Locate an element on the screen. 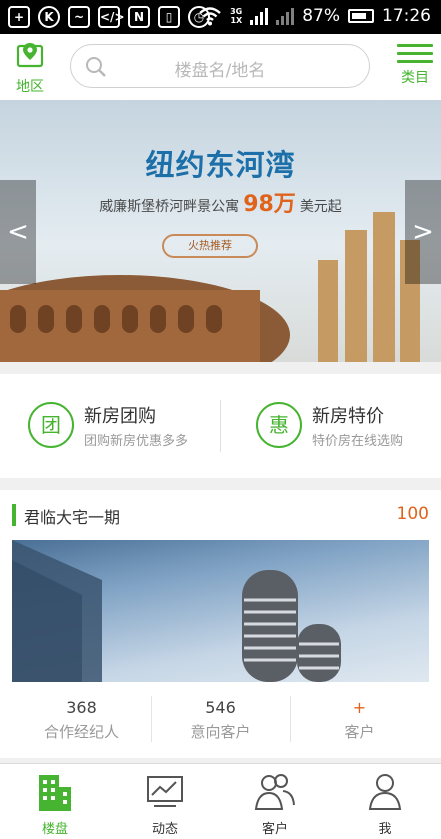  group-buy-entry: 团 新房团购 团购新房优惠多多 is located at coordinates (128, 426).